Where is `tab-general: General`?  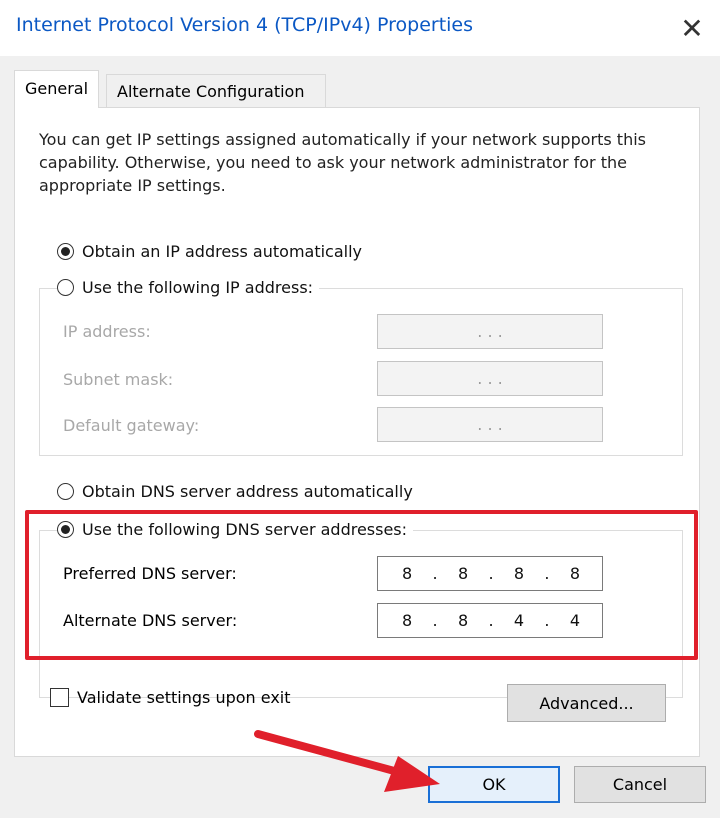
tab-general: General is located at coordinates (57, 89).